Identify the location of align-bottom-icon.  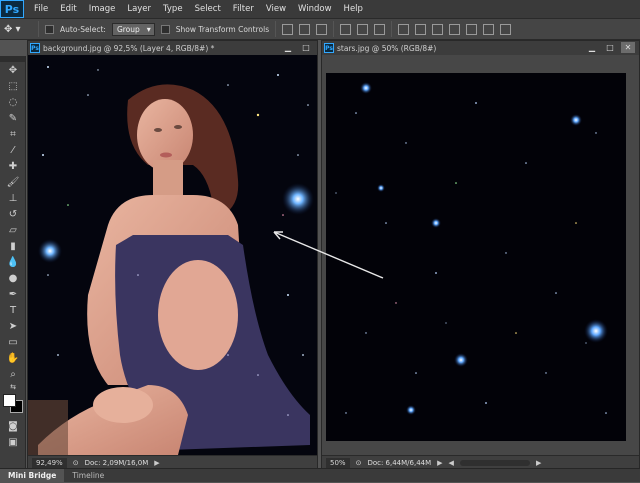
(322, 29).